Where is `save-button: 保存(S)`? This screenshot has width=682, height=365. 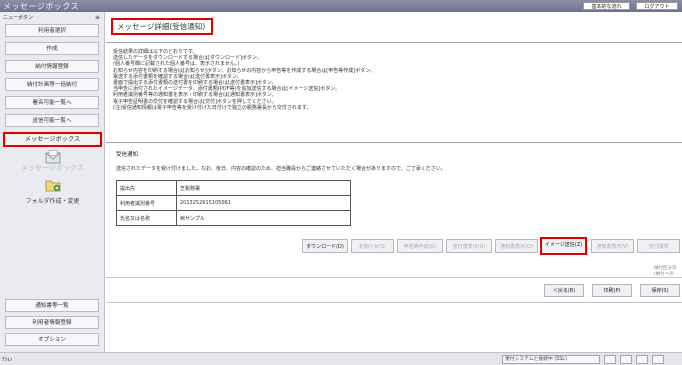
save-button: 保存(S) is located at coordinates (660, 290).